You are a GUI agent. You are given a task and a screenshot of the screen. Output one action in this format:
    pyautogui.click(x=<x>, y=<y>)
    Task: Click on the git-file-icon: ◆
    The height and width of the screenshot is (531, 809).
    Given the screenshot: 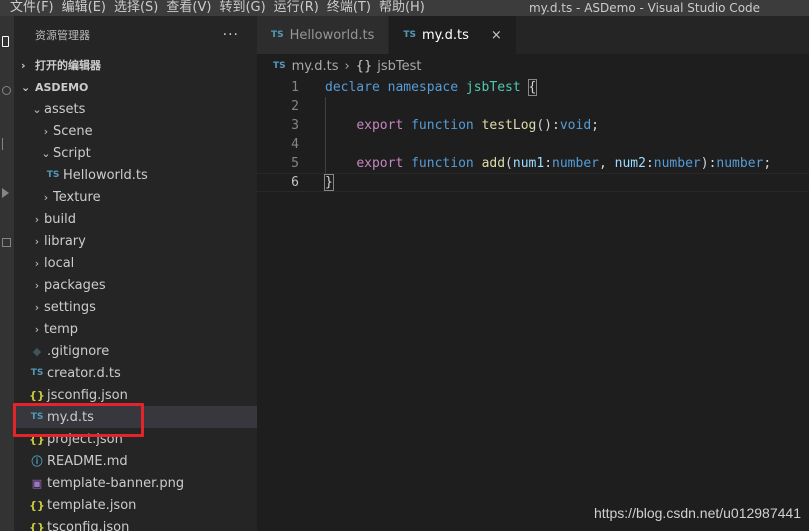 What is the action you would take?
    pyautogui.click(x=37, y=351)
    